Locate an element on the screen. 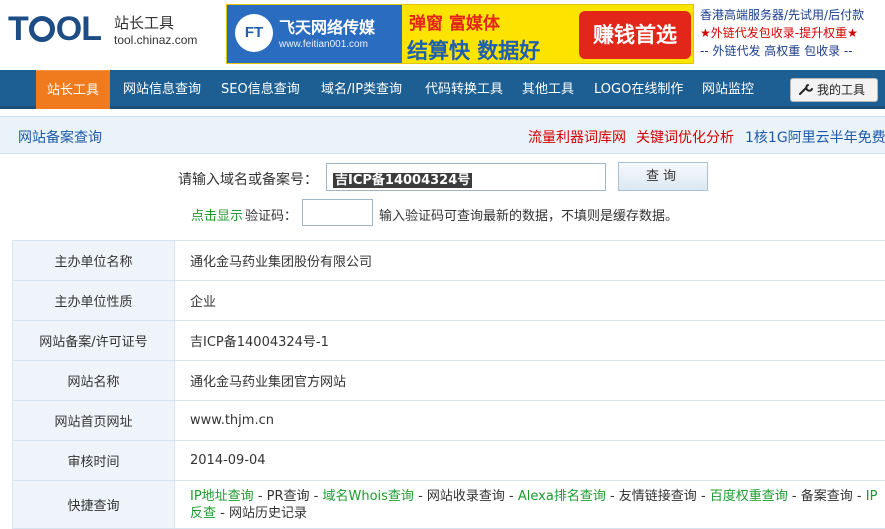 The image size is (885, 529). row-key: 主办单位性质 is located at coordinates (93, 300).